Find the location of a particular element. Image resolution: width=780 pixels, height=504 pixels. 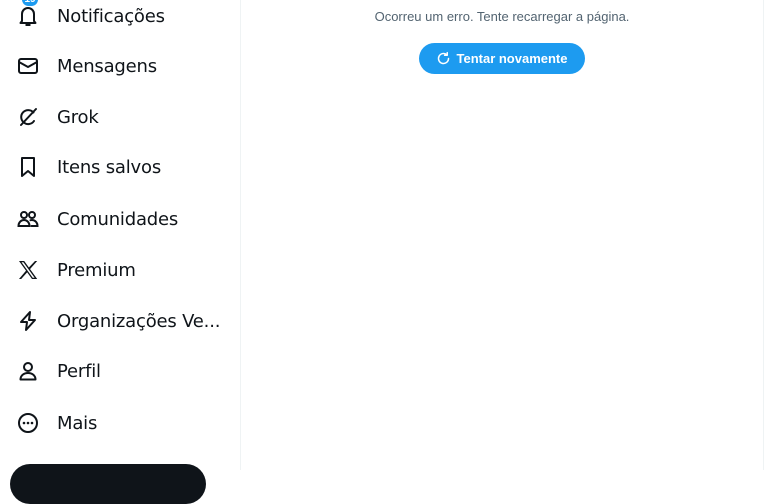

sidebar-item-premium: Premium is located at coordinates (75, 270).